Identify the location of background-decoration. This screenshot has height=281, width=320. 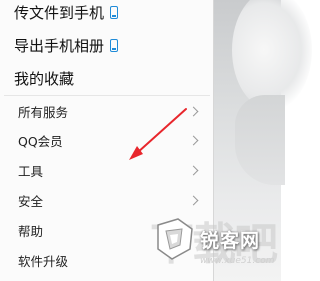
(272, 55).